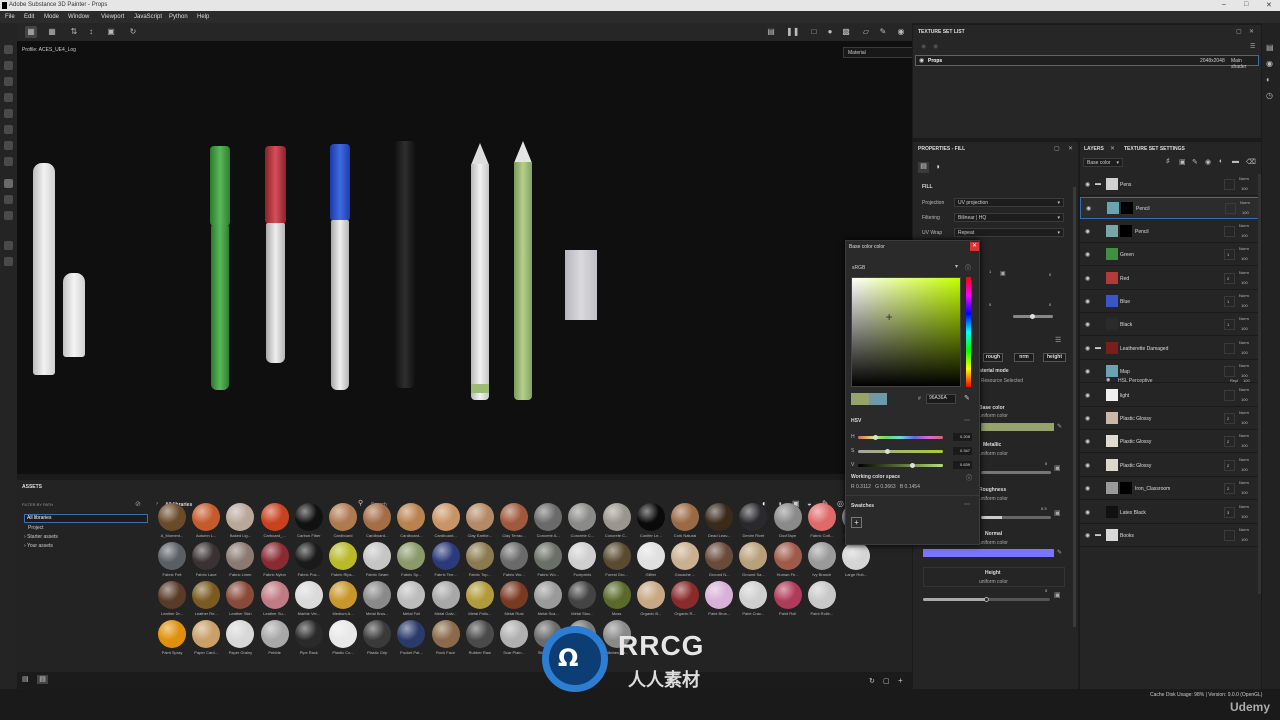 The width and height of the screenshot is (1280, 720). Describe the element at coordinates (1269, 5) in the screenshot. I see `close-icon: ✕` at that location.